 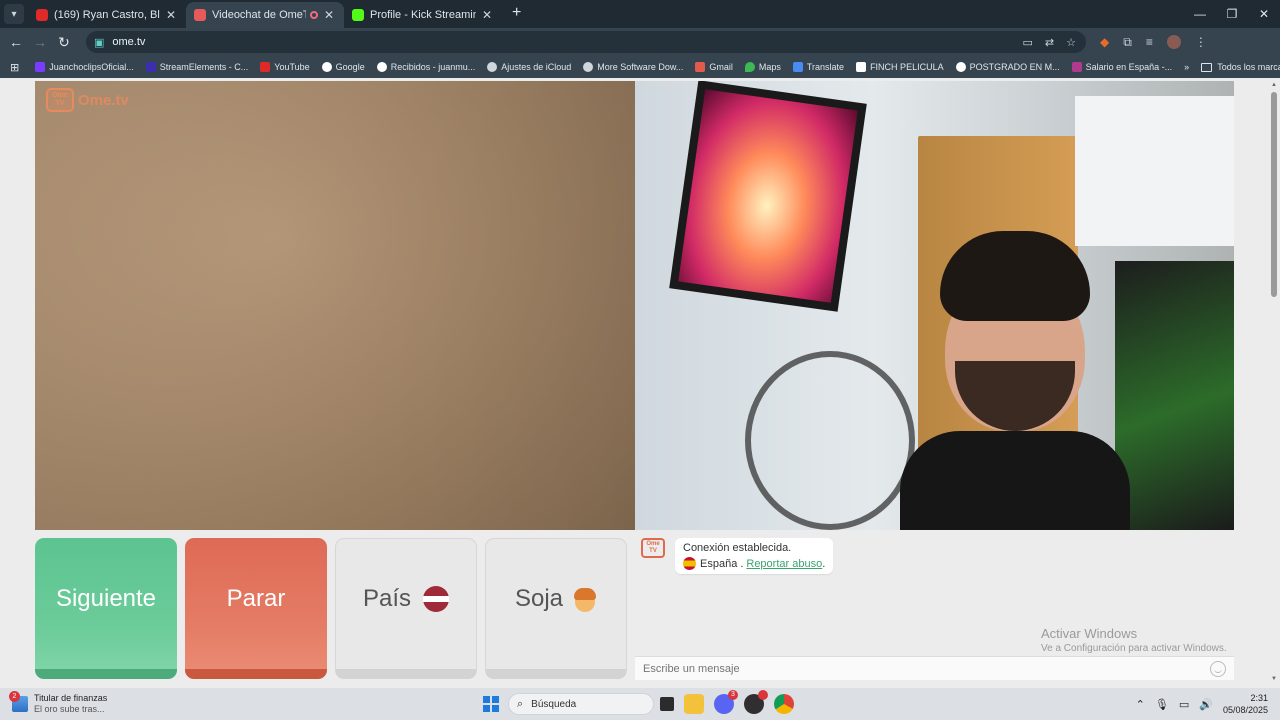 I want to click on obs-recording-dot, so click(x=763, y=695).